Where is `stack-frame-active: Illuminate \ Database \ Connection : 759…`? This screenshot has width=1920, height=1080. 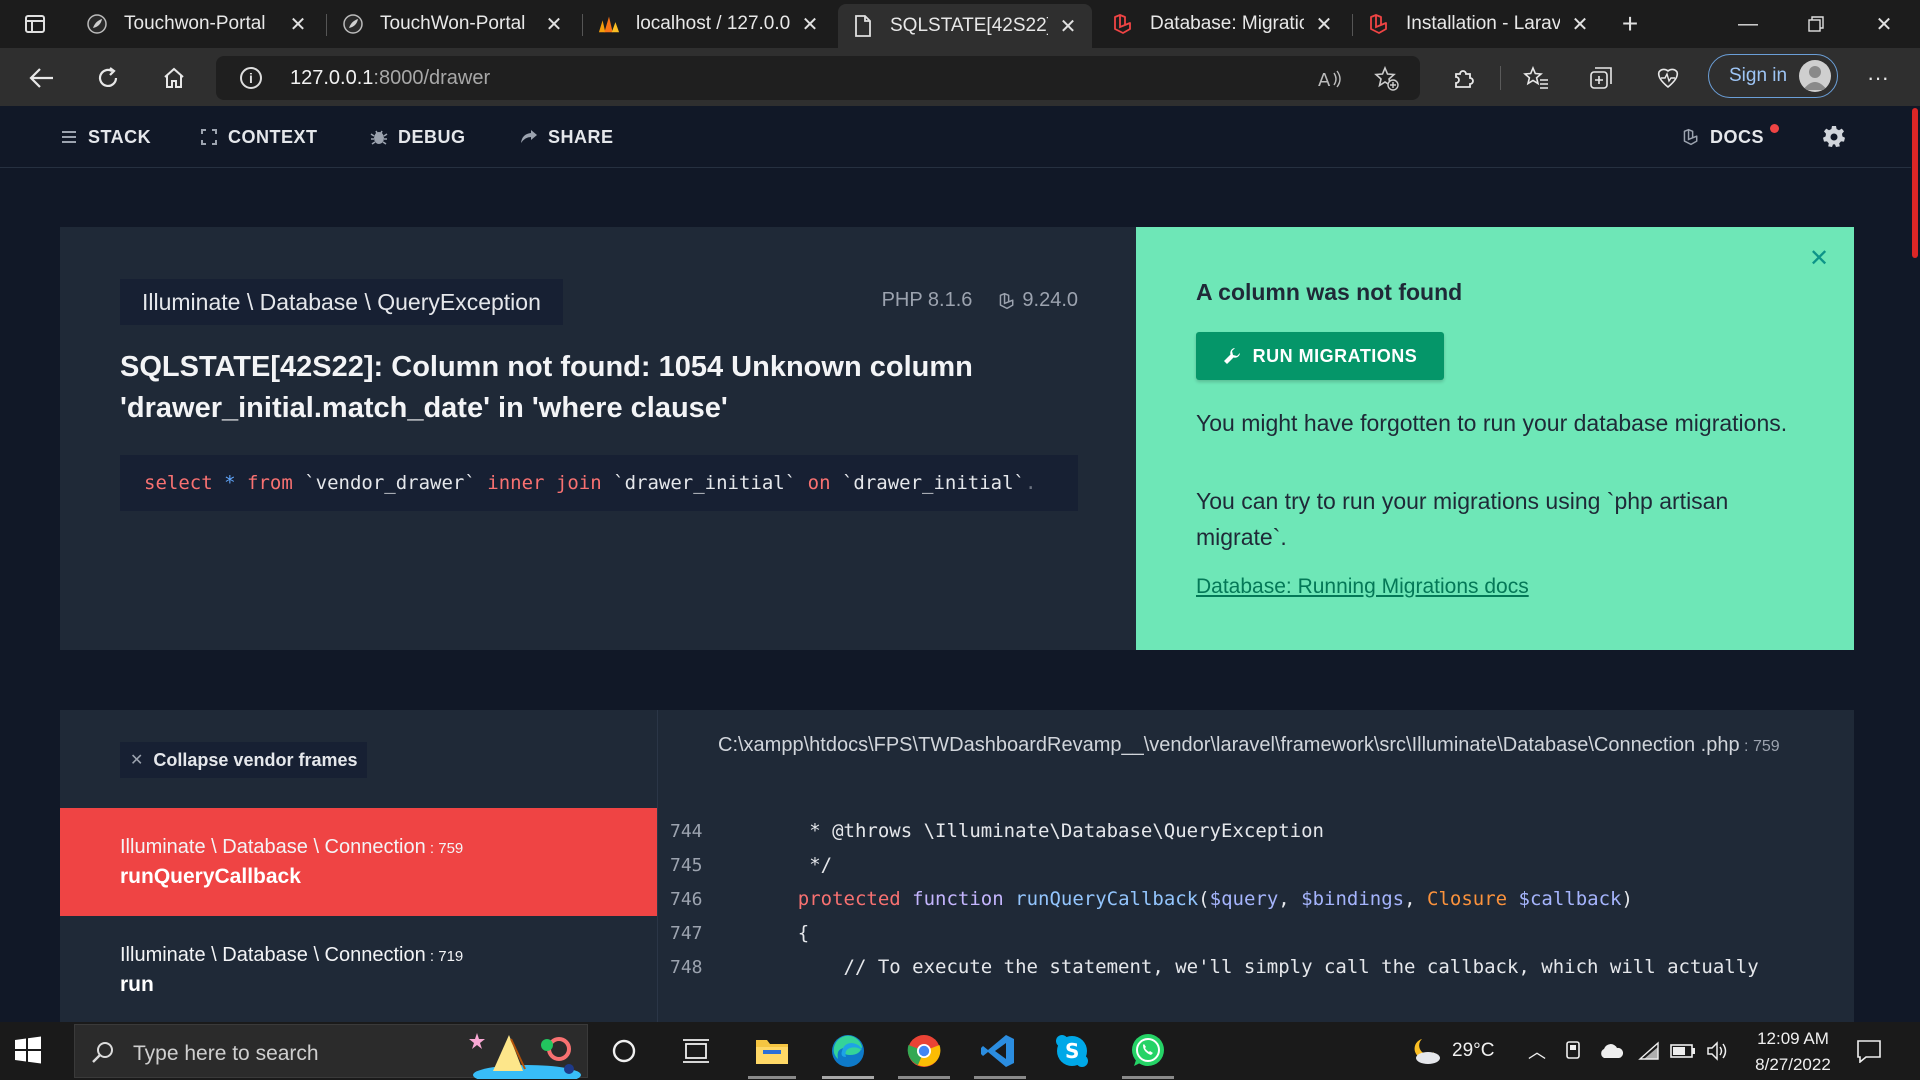
stack-frame-active: Illuminate \ Database \ Connection : 759… is located at coordinates (358, 862).